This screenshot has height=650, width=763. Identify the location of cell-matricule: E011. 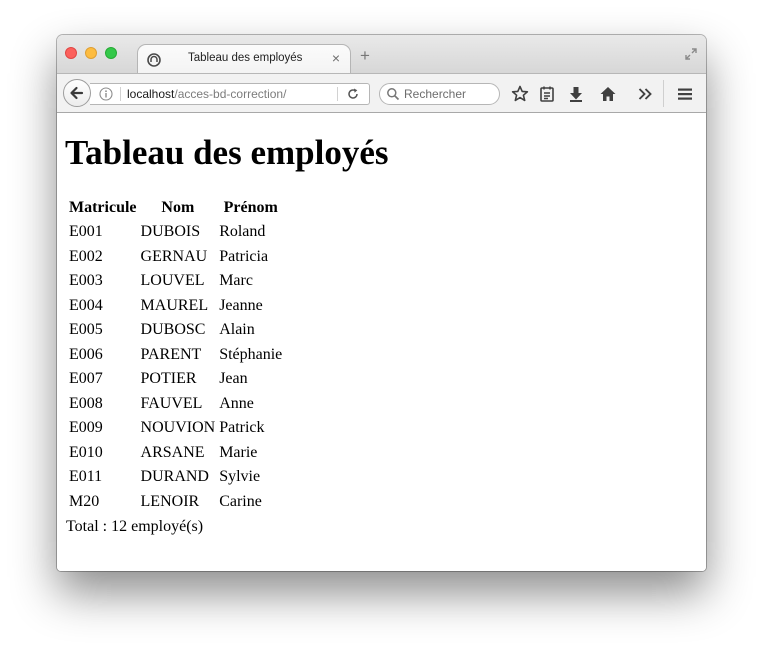
(86, 477).